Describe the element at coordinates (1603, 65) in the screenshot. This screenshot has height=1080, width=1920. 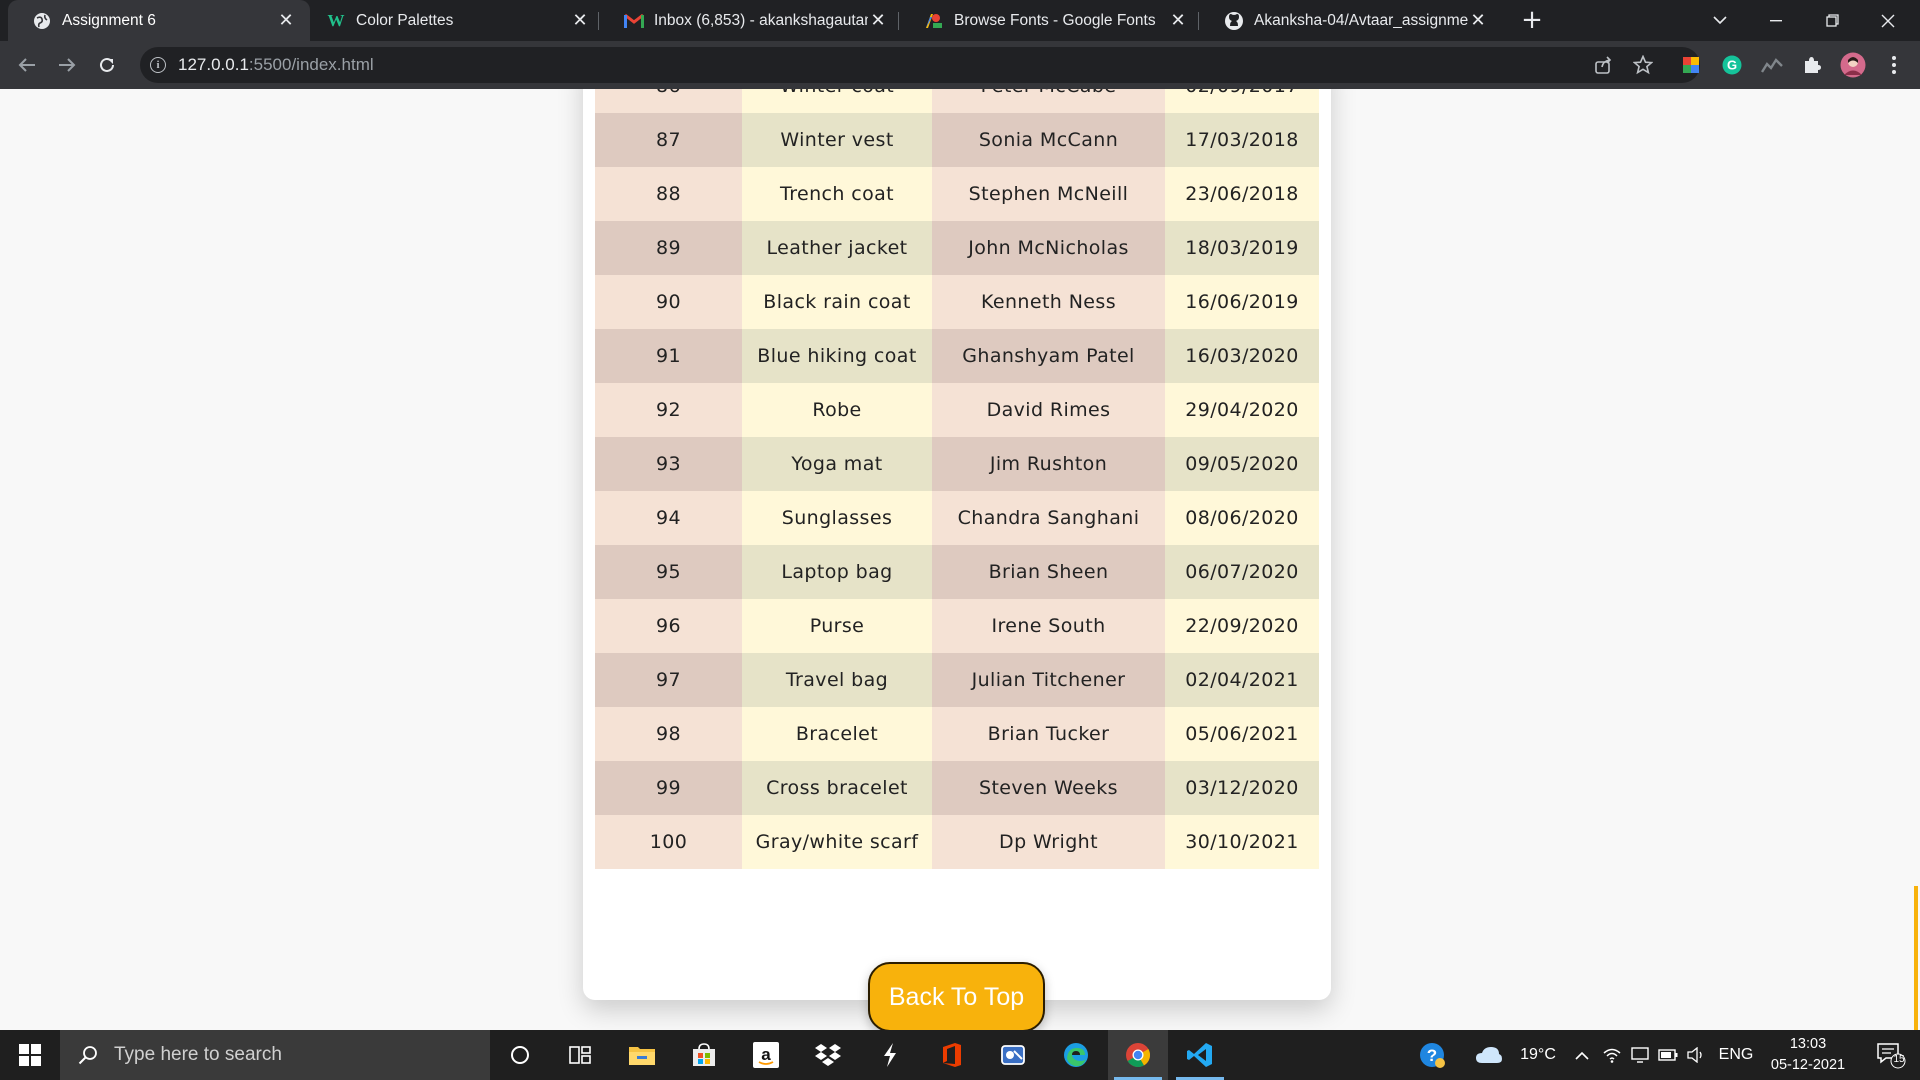
I see `share-icon` at that location.